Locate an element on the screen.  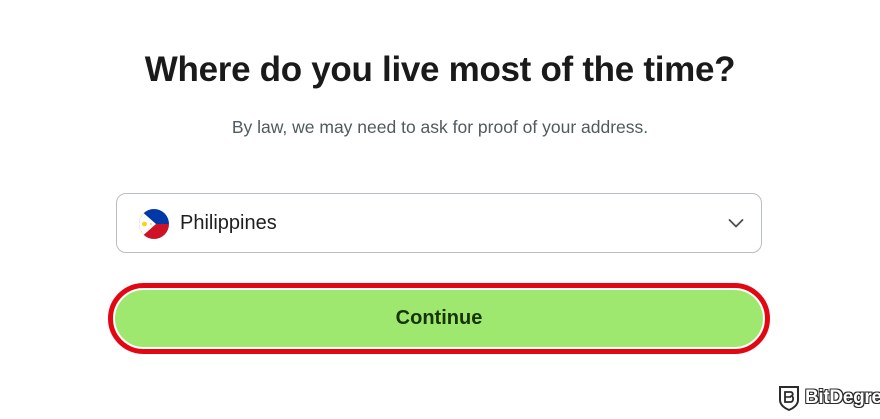
page-title: Where do you live most of the time? is located at coordinates (440, 69).